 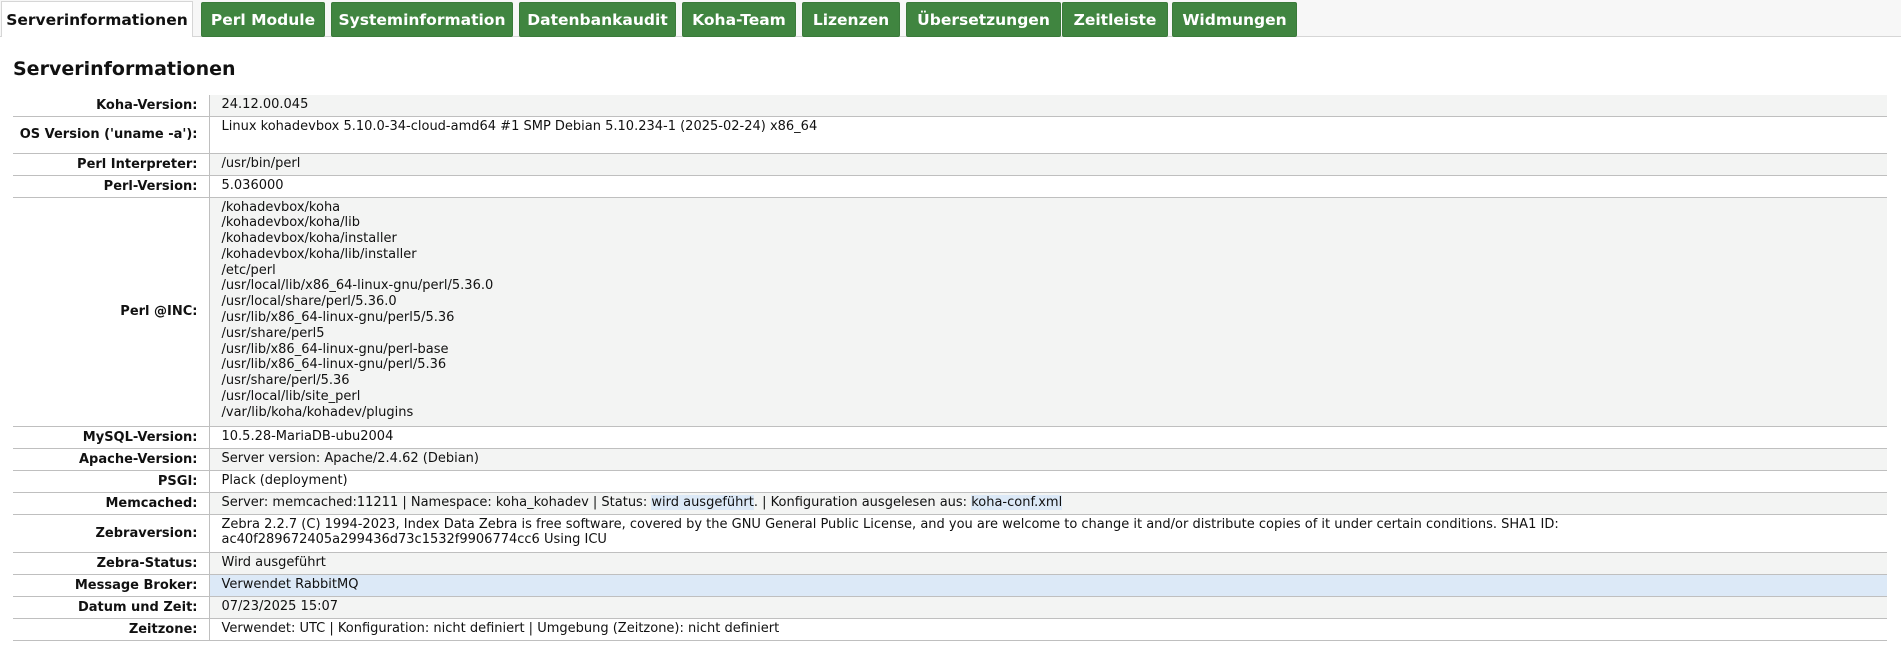 What do you see at coordinates (1115, 19) in the screenshot?
I see `tab-zeitleiste: Zeitleiste` at bounding box center [1115, 19].